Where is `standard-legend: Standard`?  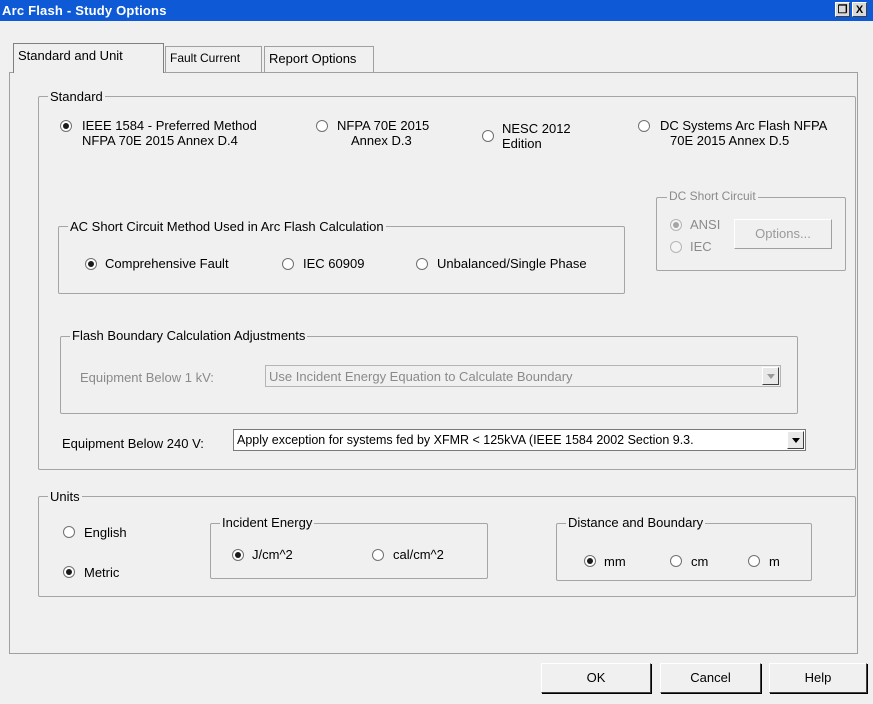
standard-legend: Standard is located at coordinates (76, 96).